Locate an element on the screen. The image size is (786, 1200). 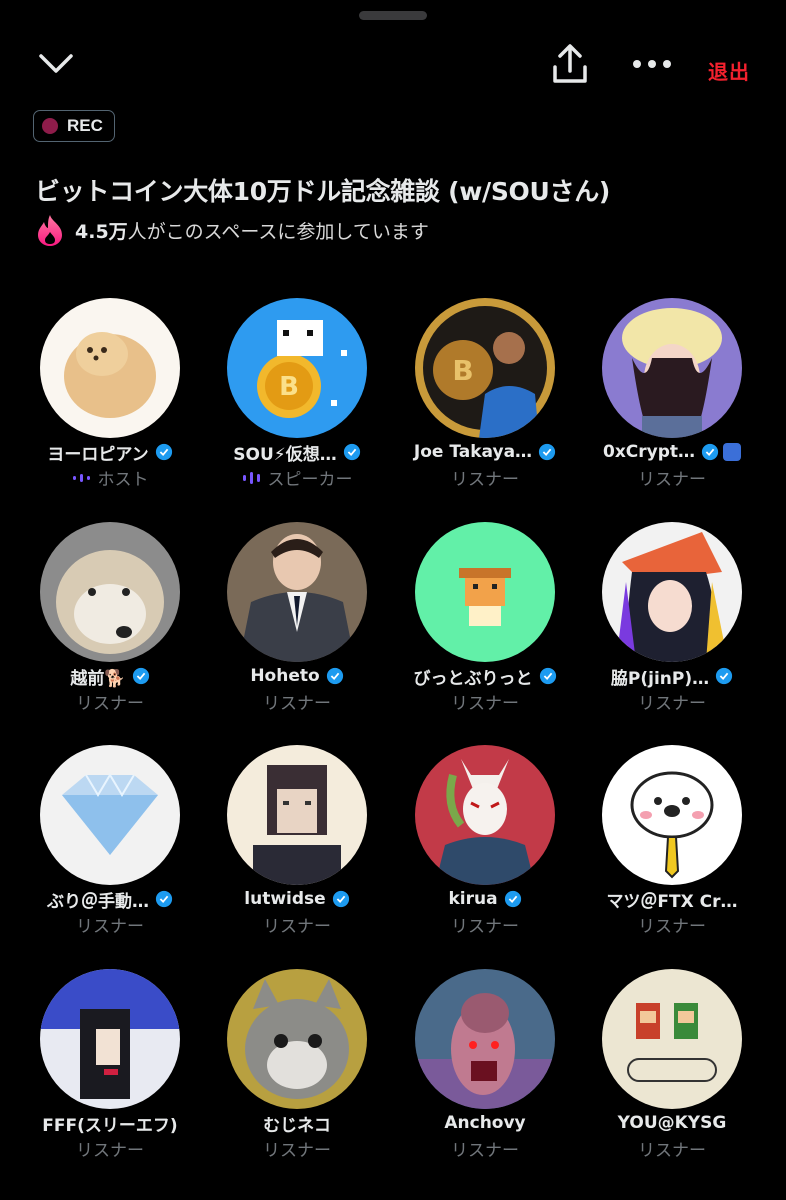
collapse-button is located at coordinates (56, 64).